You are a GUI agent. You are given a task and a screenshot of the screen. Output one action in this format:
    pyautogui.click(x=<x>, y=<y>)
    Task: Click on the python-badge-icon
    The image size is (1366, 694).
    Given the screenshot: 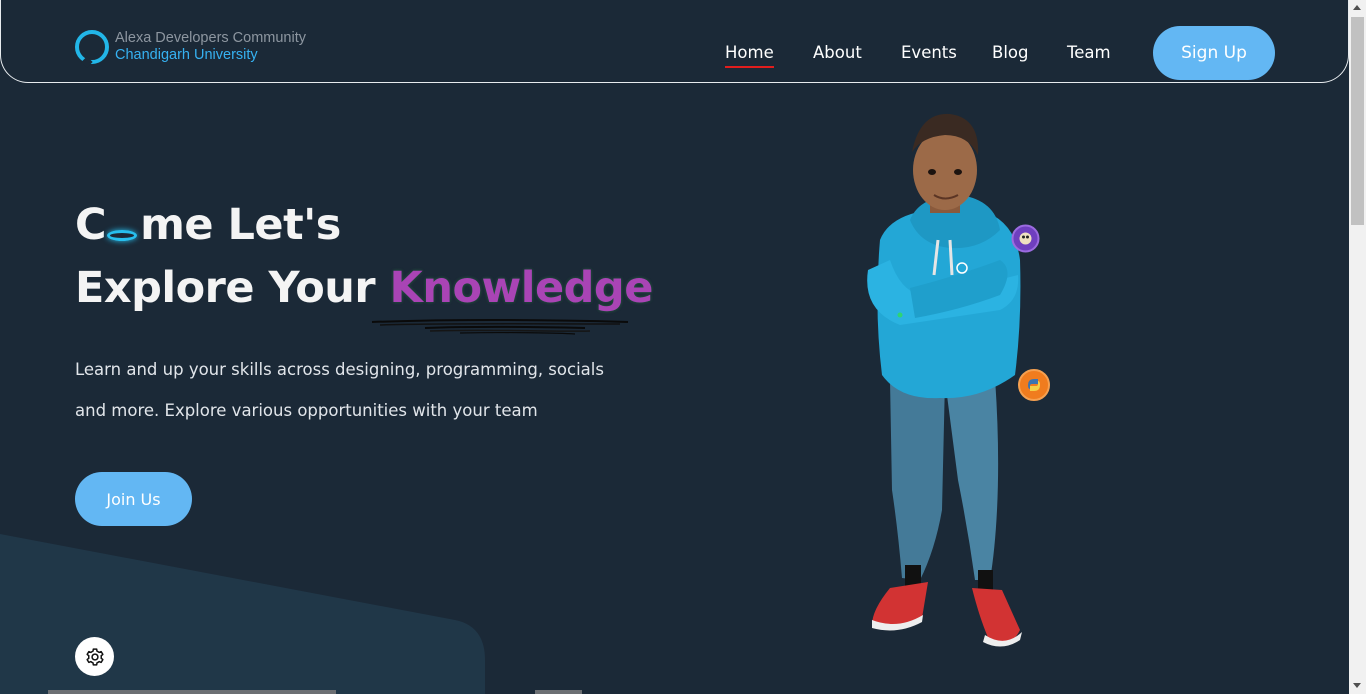 What is the action you would take?
    pyautogui.click(x=1034, y=385)
    